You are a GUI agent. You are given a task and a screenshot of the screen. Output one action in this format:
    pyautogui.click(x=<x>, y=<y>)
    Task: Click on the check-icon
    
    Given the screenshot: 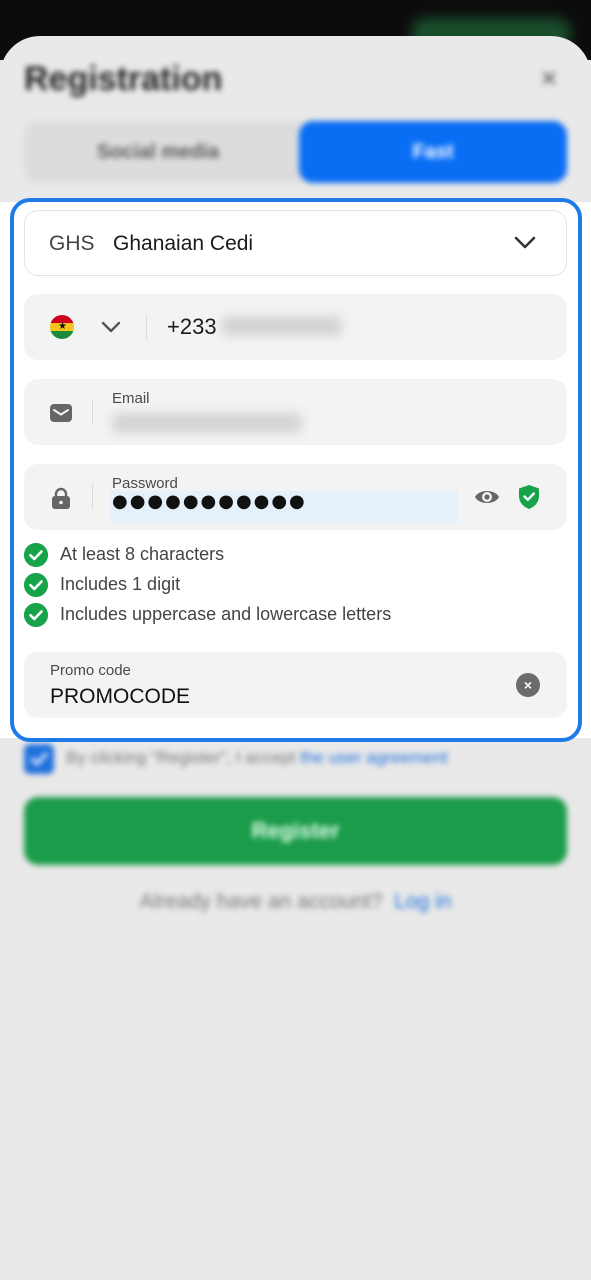 What is the action you would take?
    pyautogui.click(x=39, y=759)
    